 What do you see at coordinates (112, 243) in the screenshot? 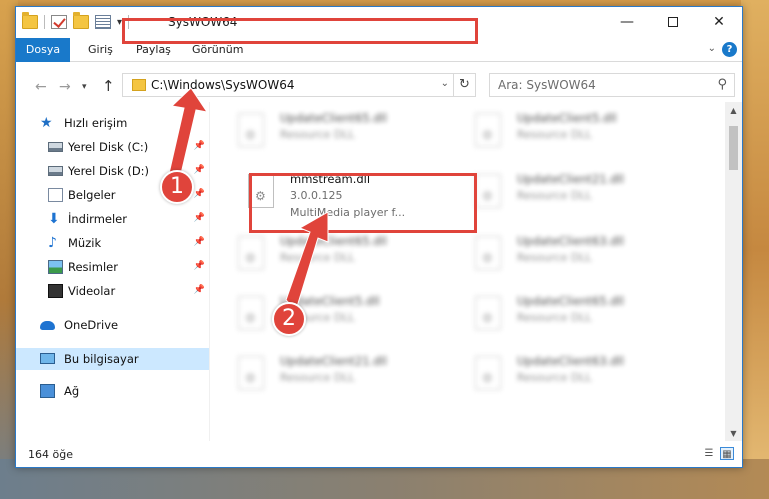
I see `sidebar-item-music: ♪ Müzik 📌` at bounding box center [112, 243].